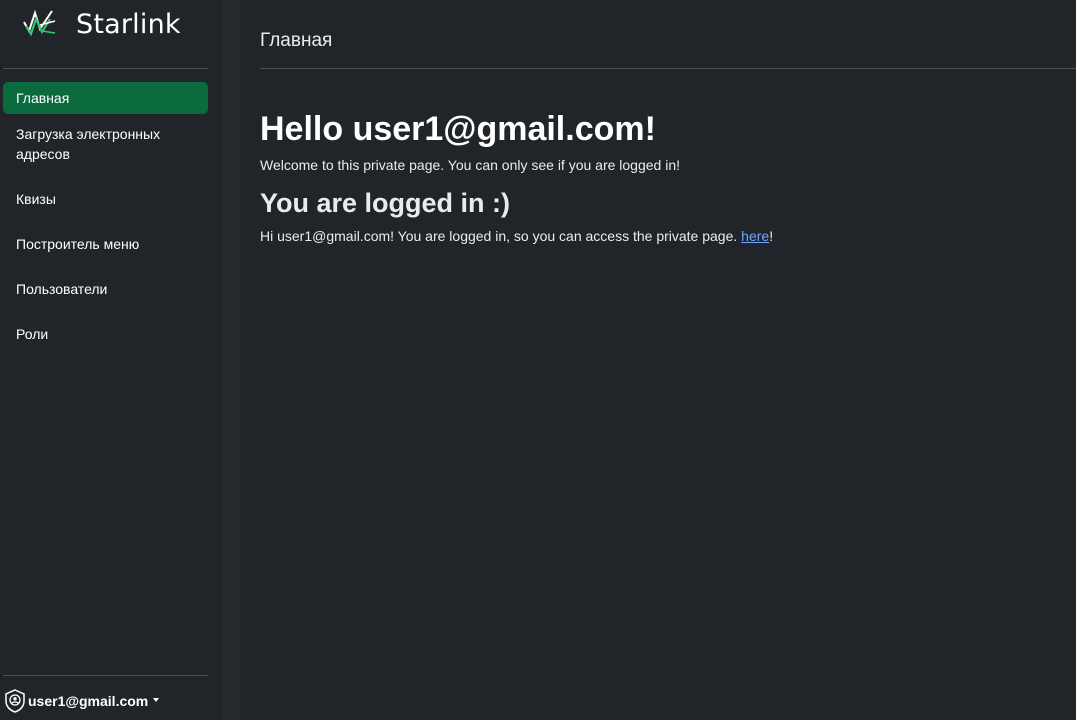  What do you see at coordinates (156, 700) in the screenshot?
I see `caret-down-icon` at bounding box center [156, 700].